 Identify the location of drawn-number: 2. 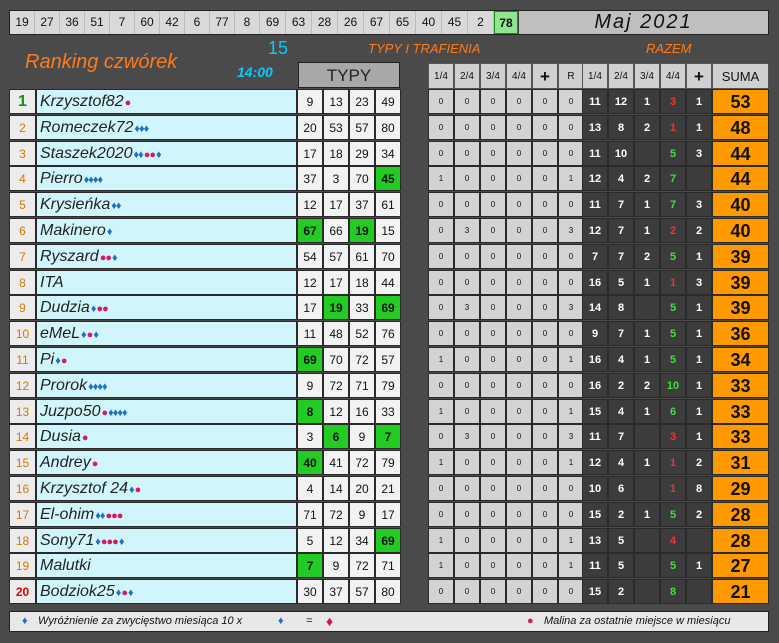
(481, 22).